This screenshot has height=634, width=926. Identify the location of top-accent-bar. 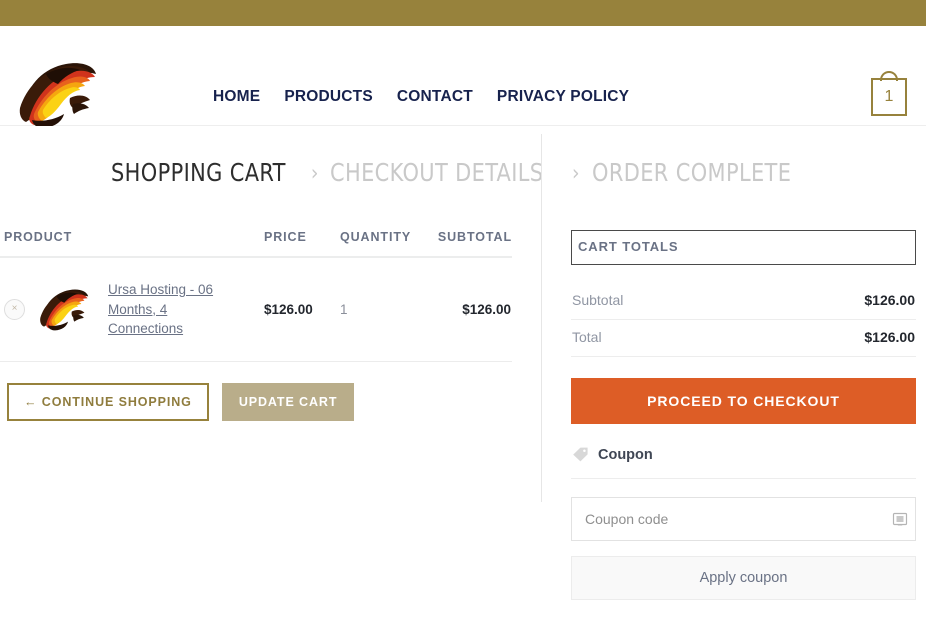
(463, 13).